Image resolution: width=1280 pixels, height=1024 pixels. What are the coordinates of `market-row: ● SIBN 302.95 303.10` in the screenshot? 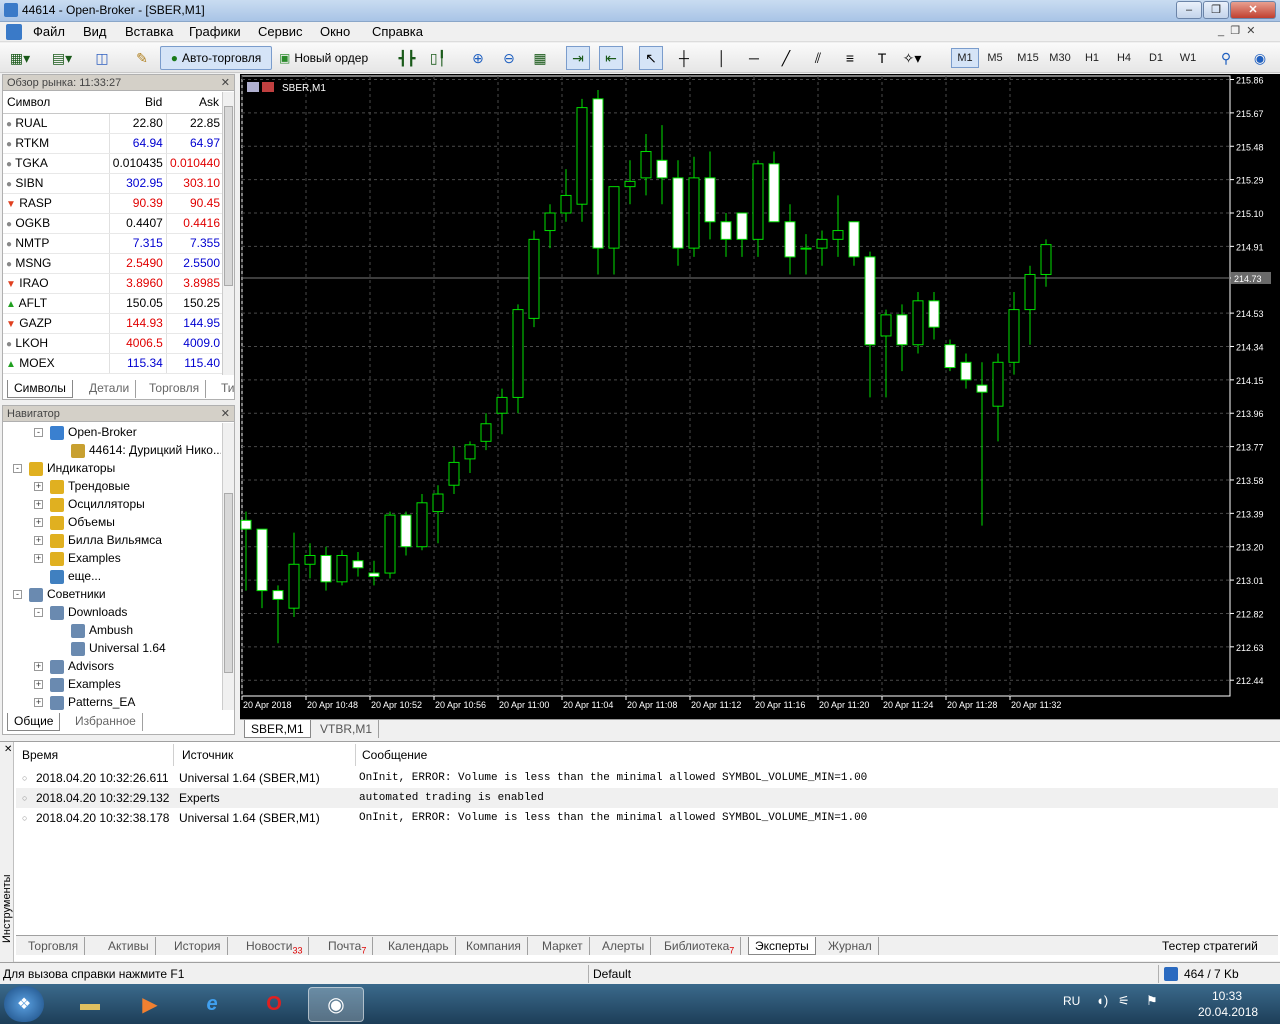 It's located at (113, 183).